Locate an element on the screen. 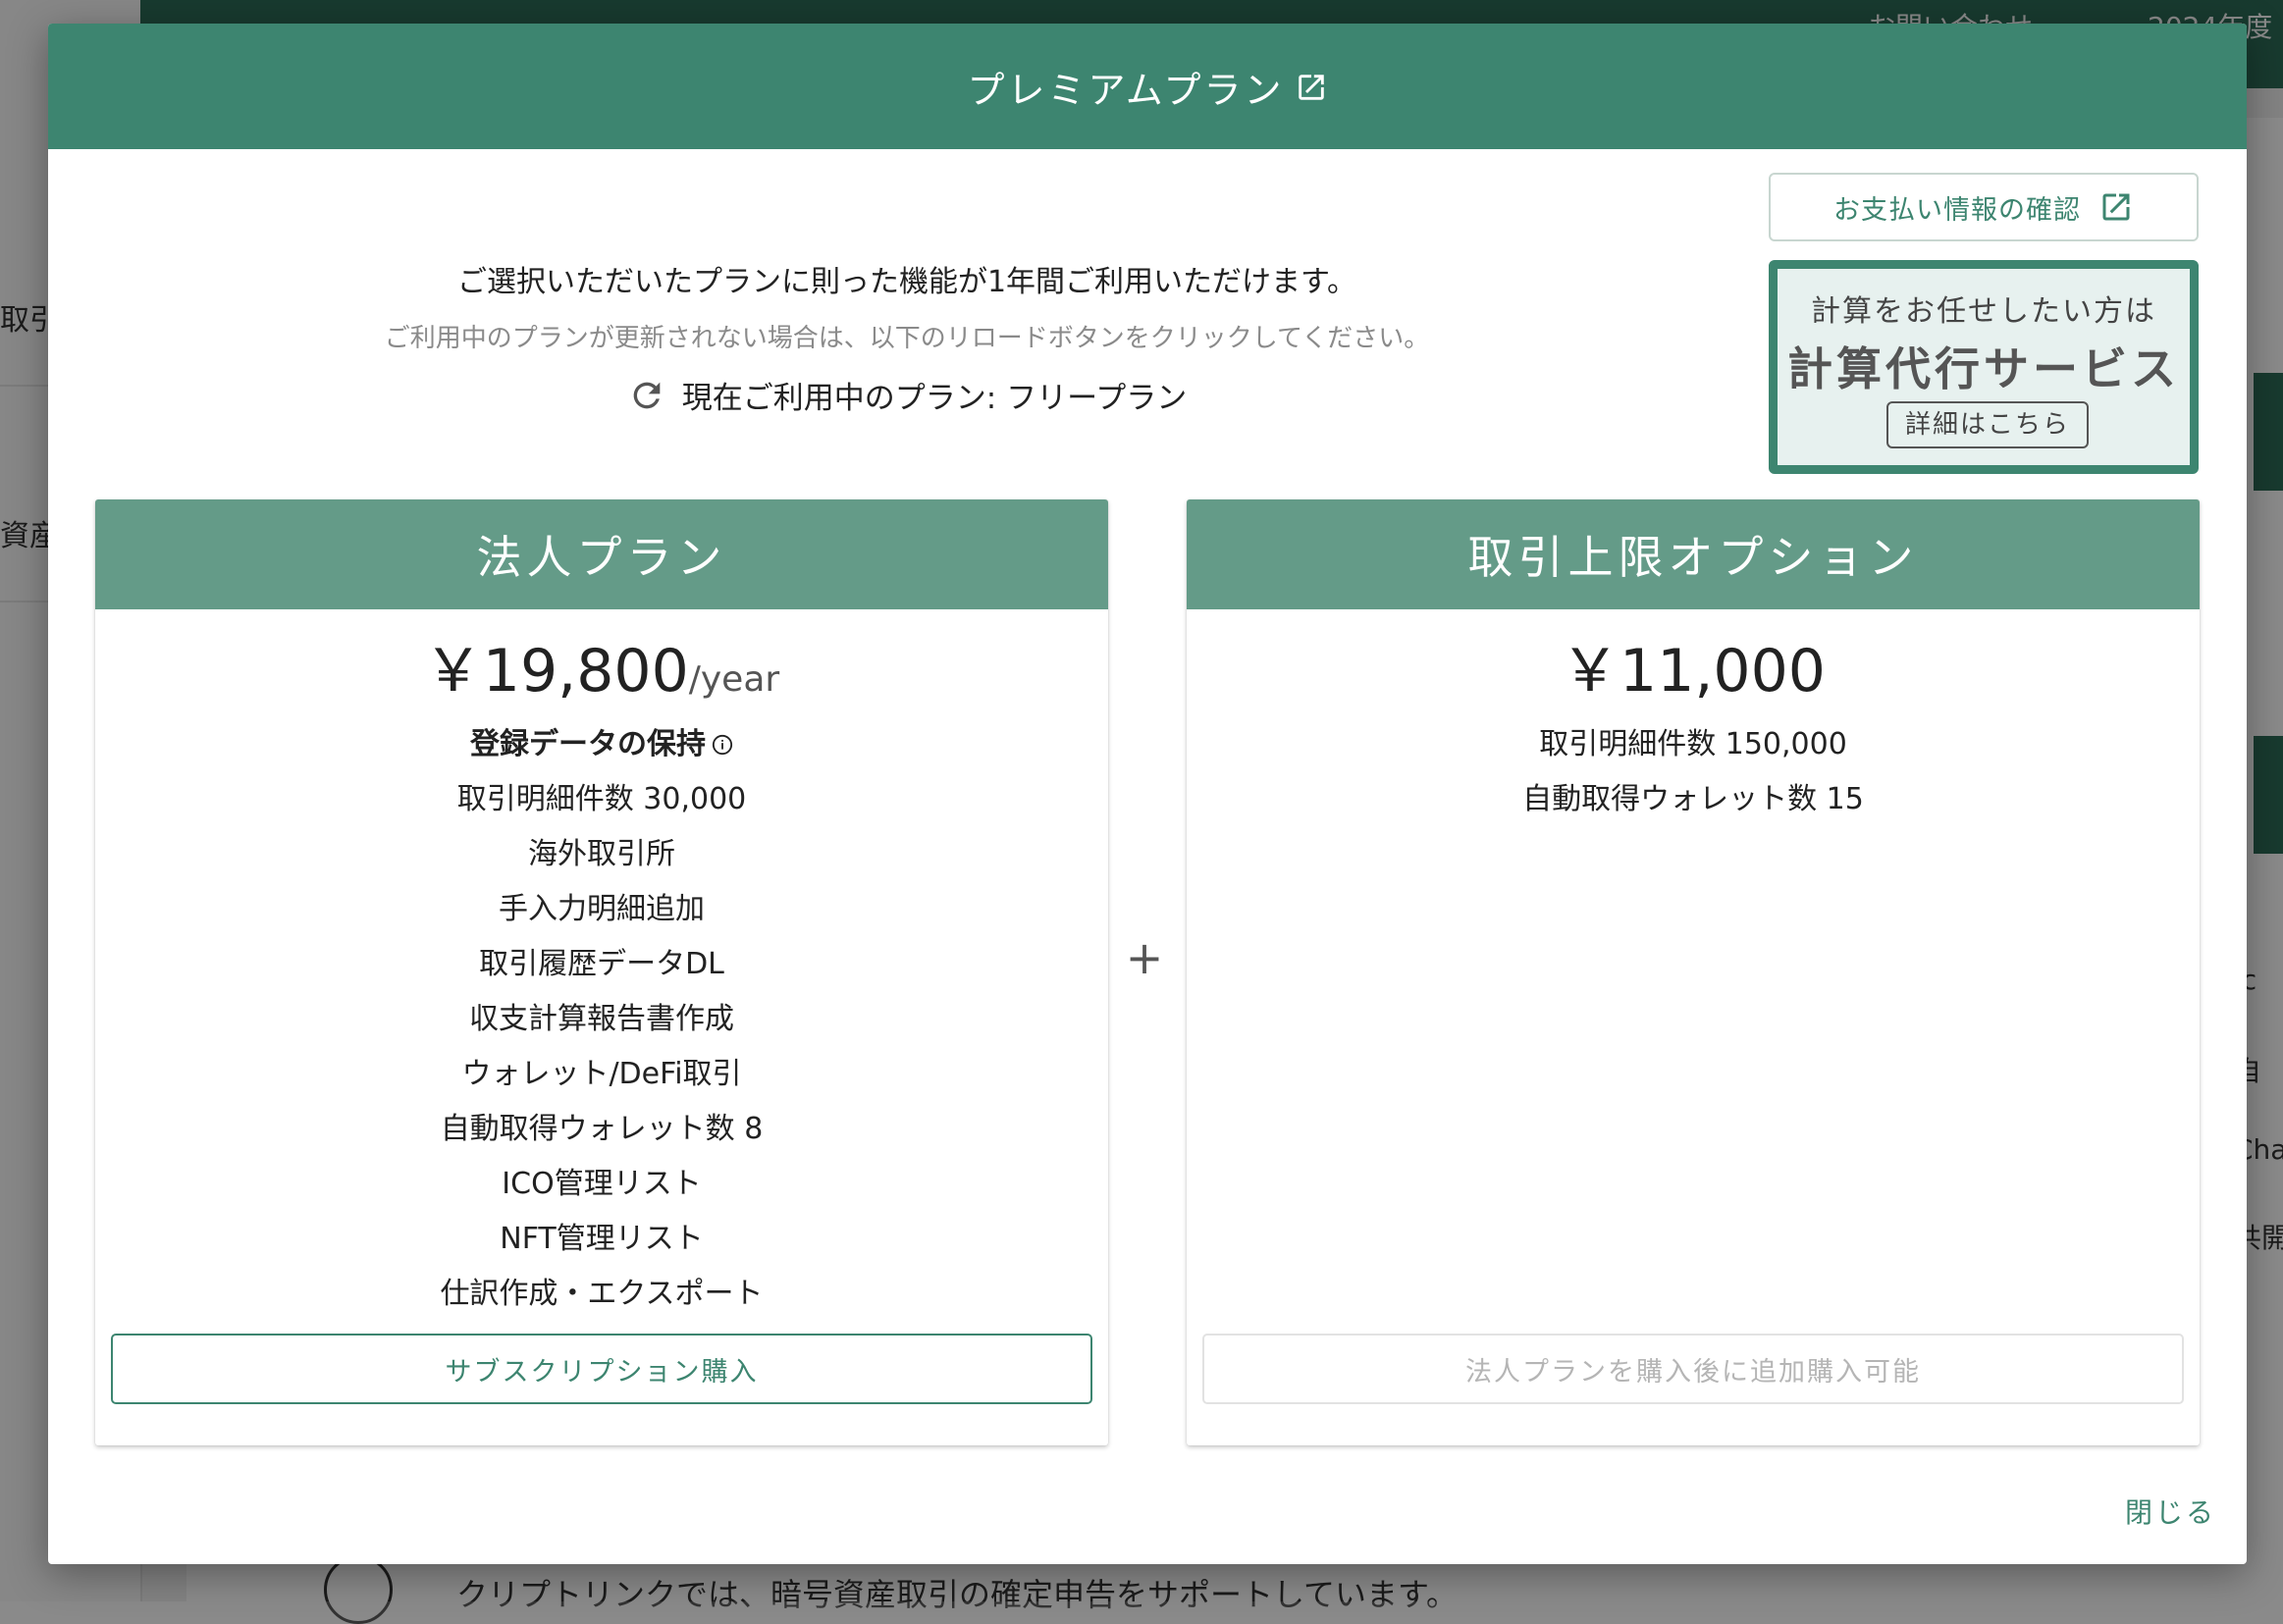 The image size is (2283, 1624). feature-item: 収支計算報告書作成 is located at coordinates (601, 1019).